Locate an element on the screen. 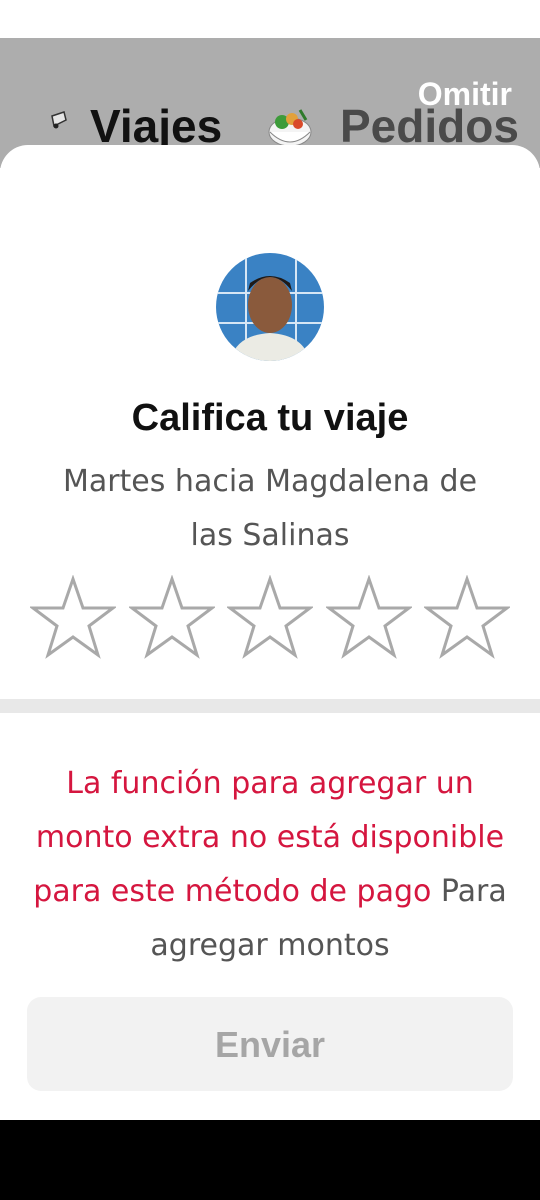  trip-description: Martes hacia Magdalena de las Salinas is located at coordinates (270, 508).